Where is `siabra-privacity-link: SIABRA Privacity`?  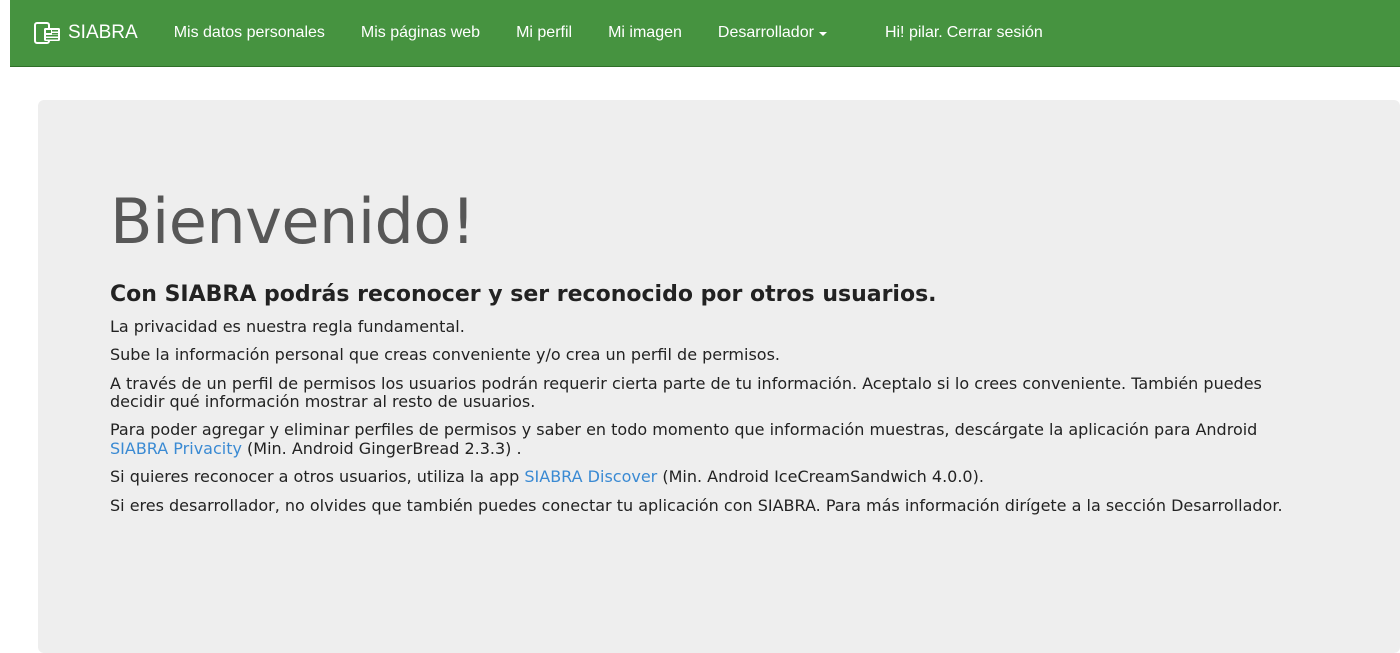 siabra-privacity-link: SIABRA Privacity is located at coordinates (176, 448).